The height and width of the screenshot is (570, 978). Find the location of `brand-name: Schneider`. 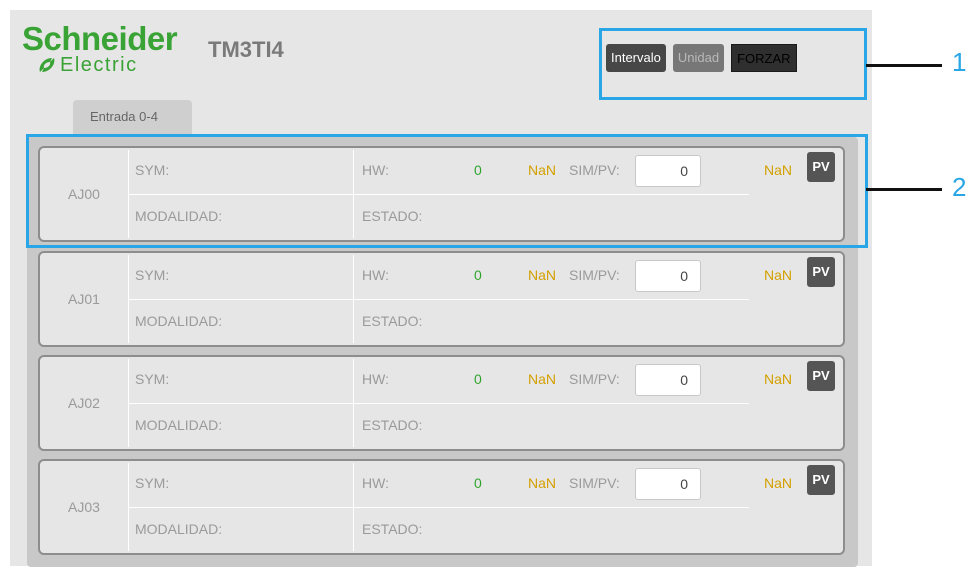

brand-name: Schneider is located at coordinates (100, 38).